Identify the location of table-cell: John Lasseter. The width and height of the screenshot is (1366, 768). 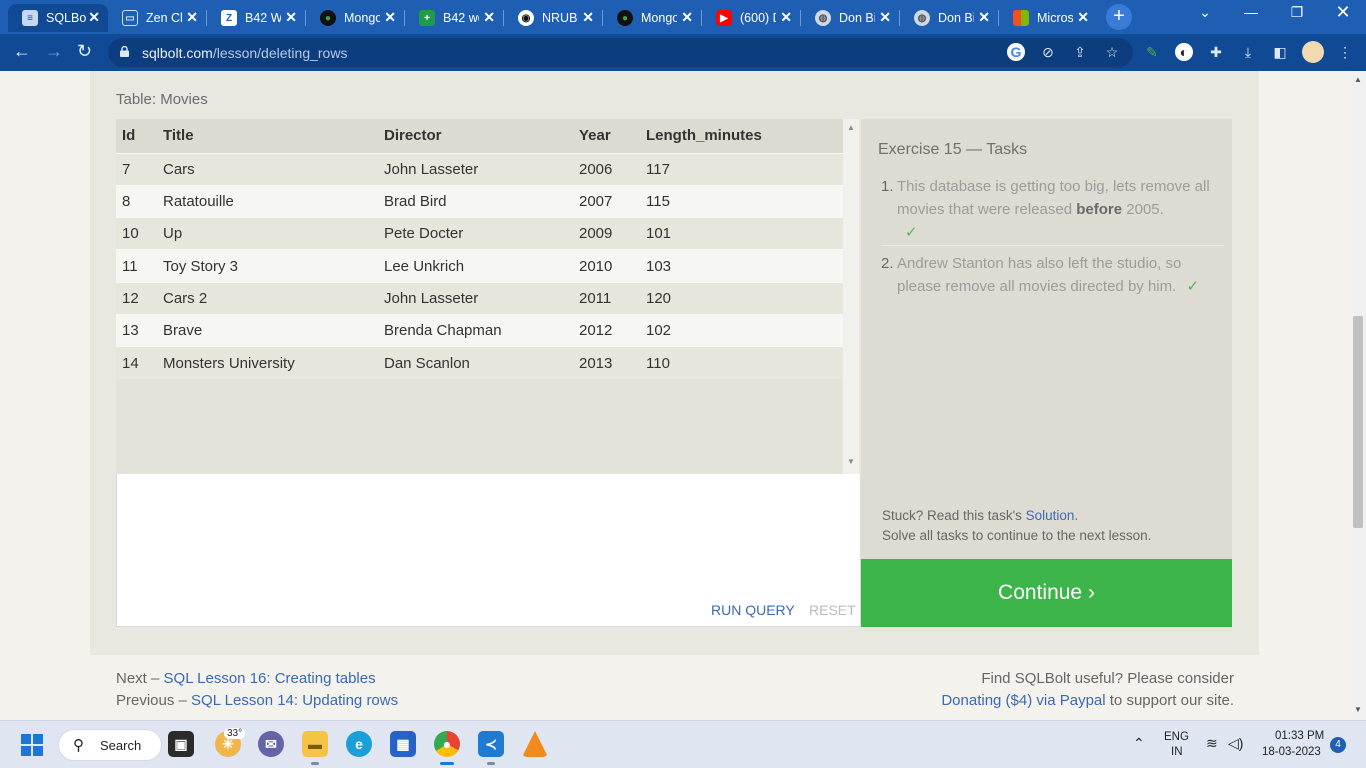
(475, 298).